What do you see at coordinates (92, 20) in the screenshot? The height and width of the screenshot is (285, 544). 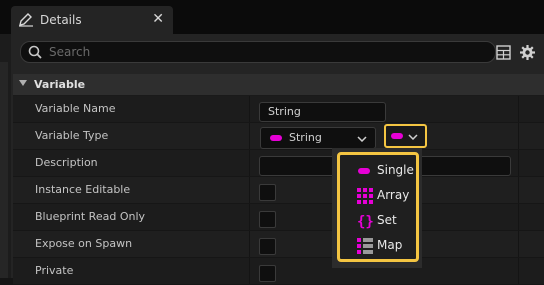 I see `details-tab: Details ✕` at bounding box center [92, 20].